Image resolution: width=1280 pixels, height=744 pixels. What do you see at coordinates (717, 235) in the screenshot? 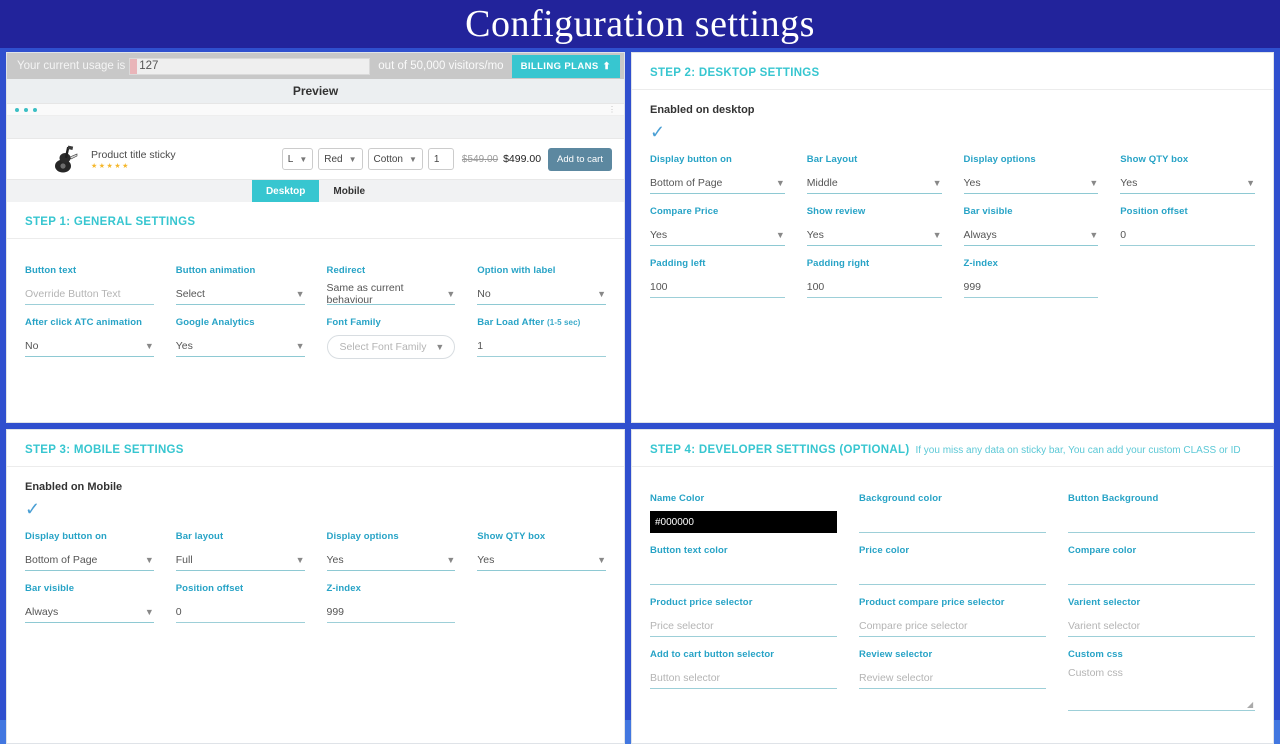
I see `desktop-compare-price-select: Yes ▼` at bounding box center [717, 235].